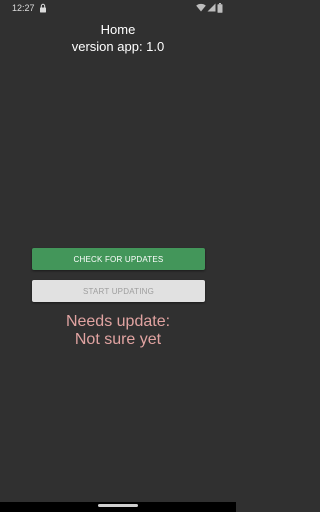 This screenshot has width=320, height=512. What do you see at coordinates (43, 8) in the screenshot?
I see `lock-icon` at bounding box center [43, 8].